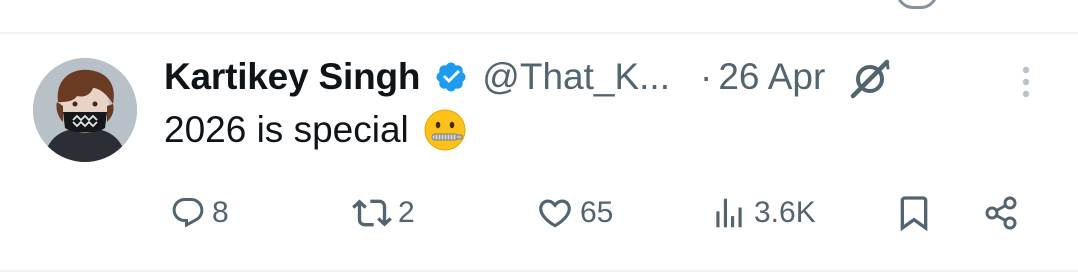 The width and height of the screenshot is (1078, 272). I want to click on avatar, so click(85, 110).